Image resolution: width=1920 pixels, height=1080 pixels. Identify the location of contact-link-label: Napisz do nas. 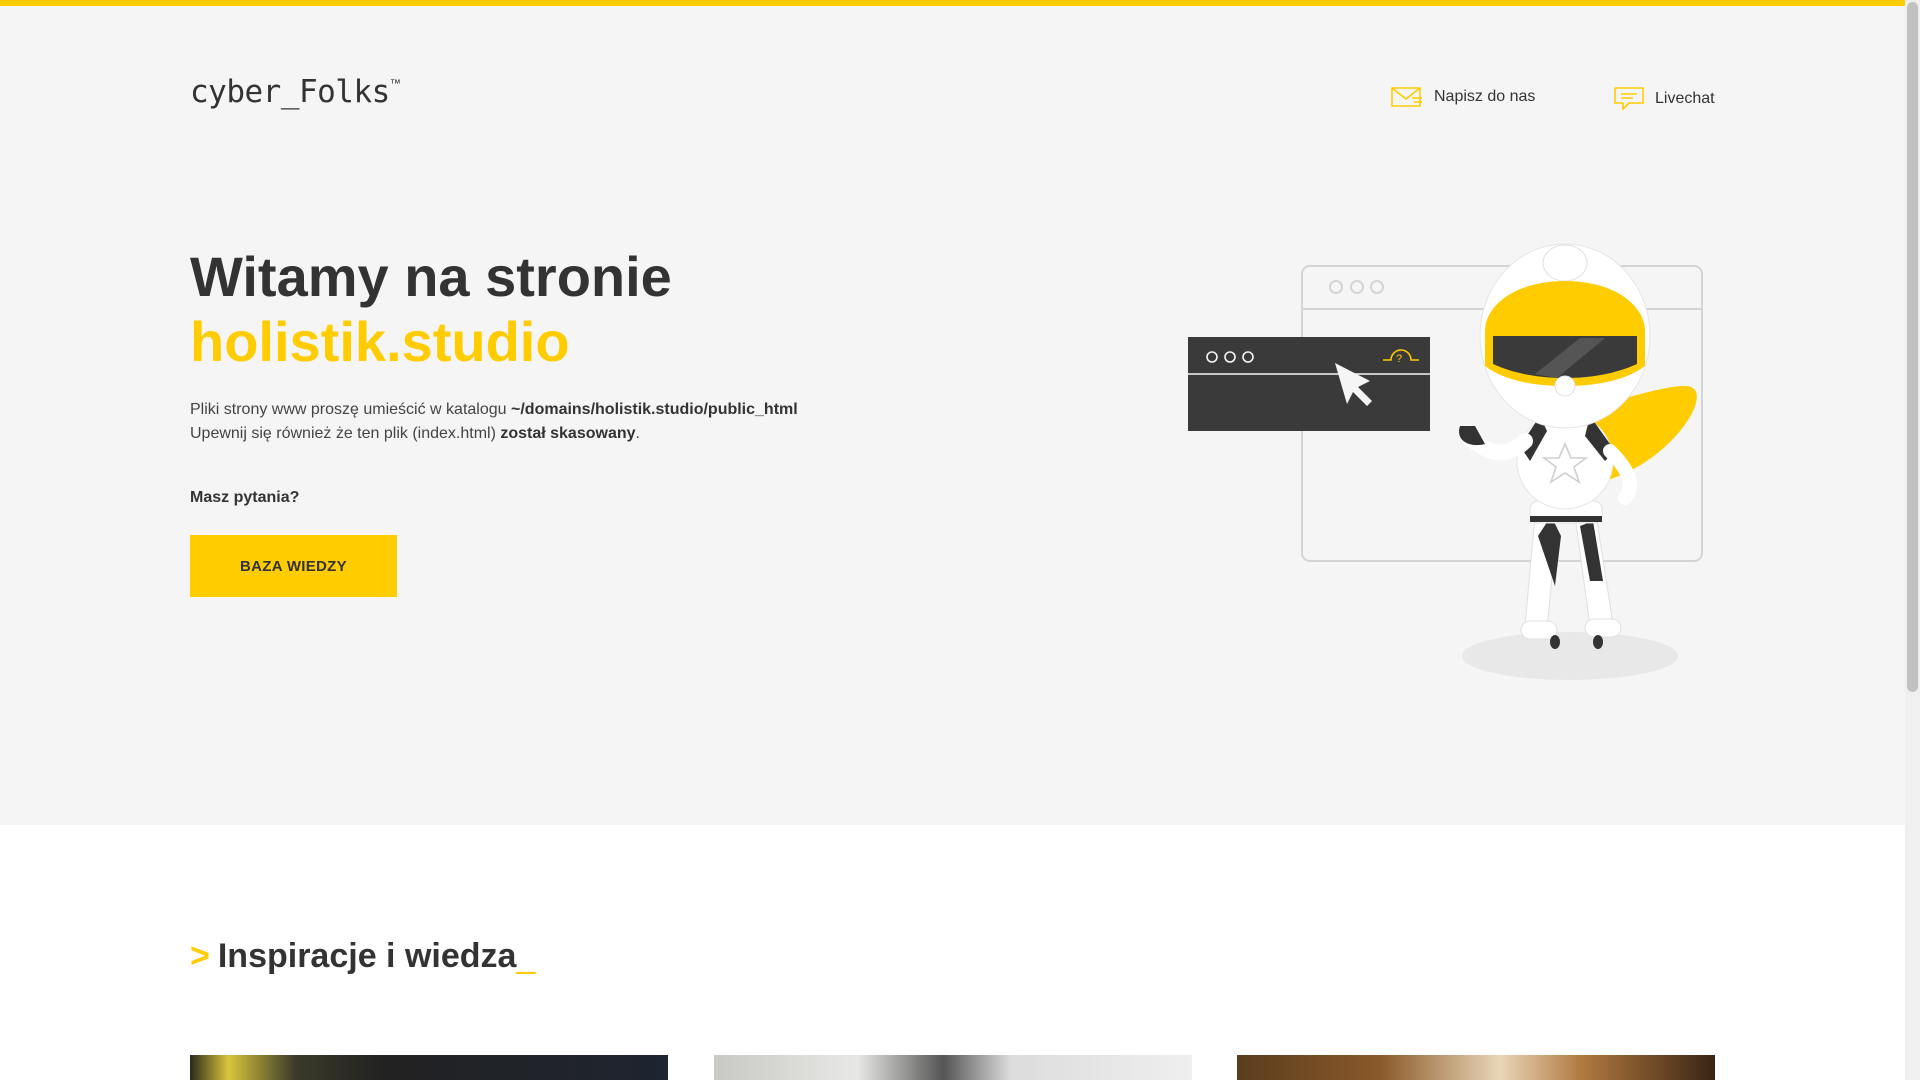
(1485, 96).